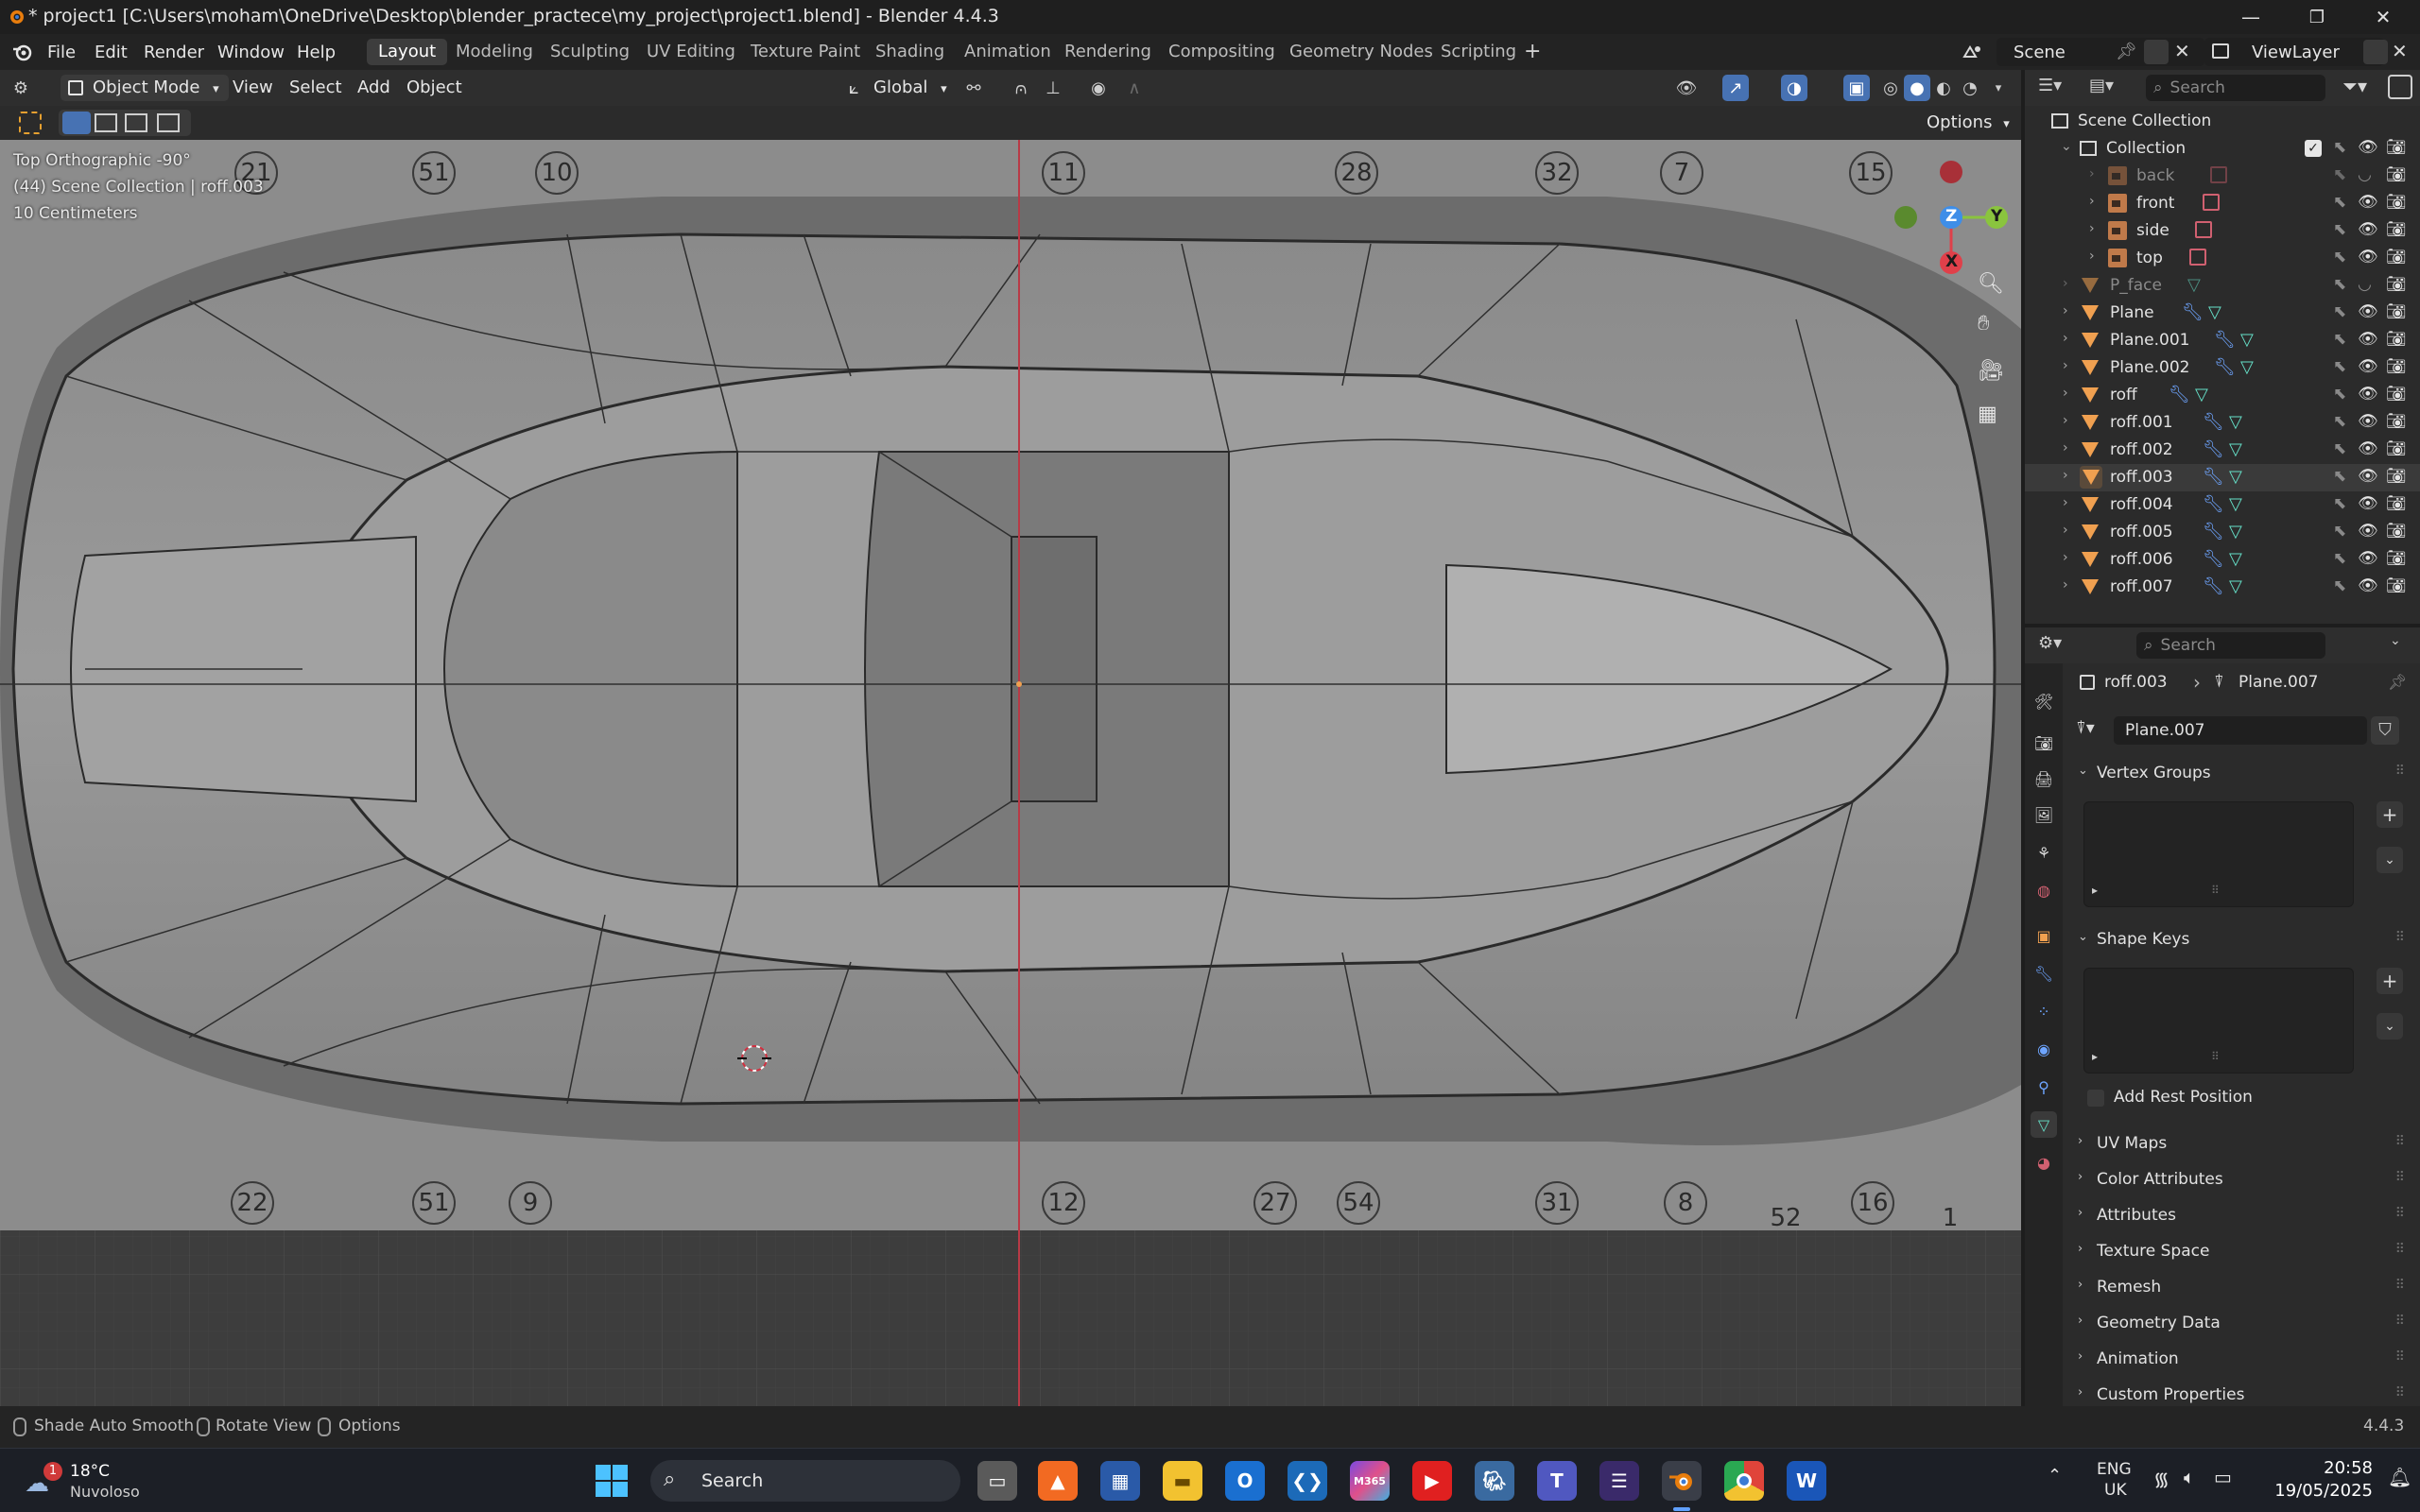  I want to click on windows-start-icon, so click(612, 1481).